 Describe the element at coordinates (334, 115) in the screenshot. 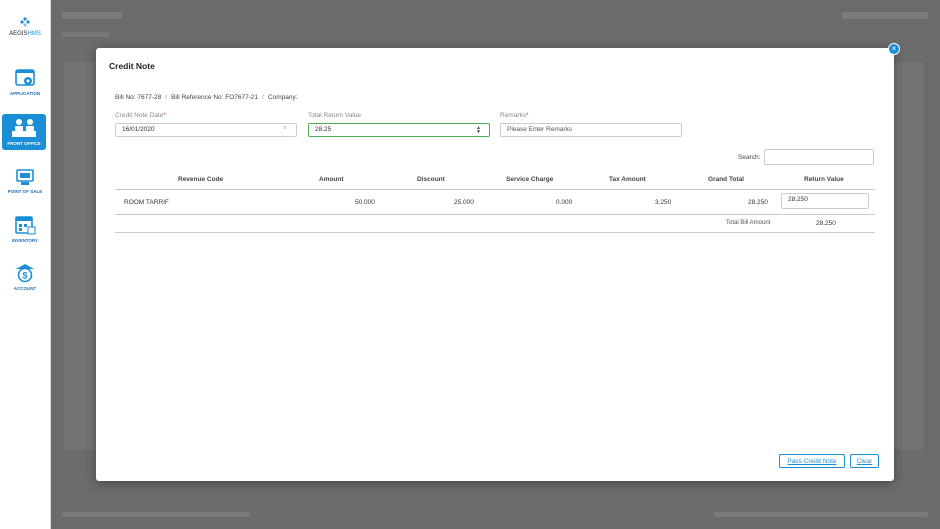

I see `total-return-value-label: Total Return Value` at that location.